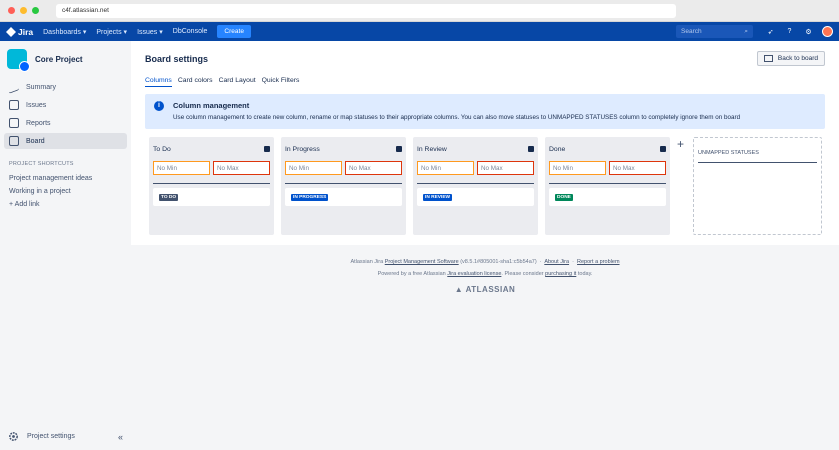 Image resolution: width=839 pixels, height=450 pixels. I want to click on column-in-review: In Review No Min No Max IN REVIEW, so click(475, 186).